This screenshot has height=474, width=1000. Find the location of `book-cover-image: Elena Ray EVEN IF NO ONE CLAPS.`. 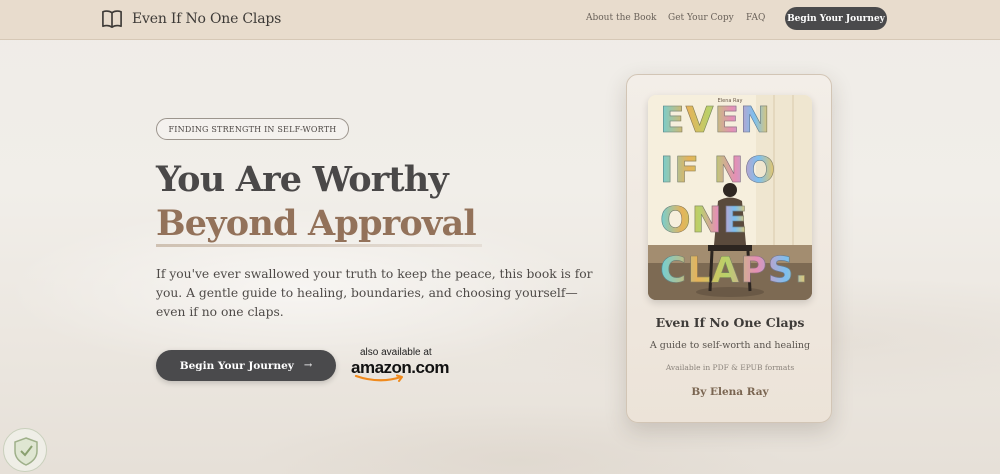

book-cover-image: Elena Ray EVEN IF NO ONE CLAPS. is located at coordinates (730, 197).